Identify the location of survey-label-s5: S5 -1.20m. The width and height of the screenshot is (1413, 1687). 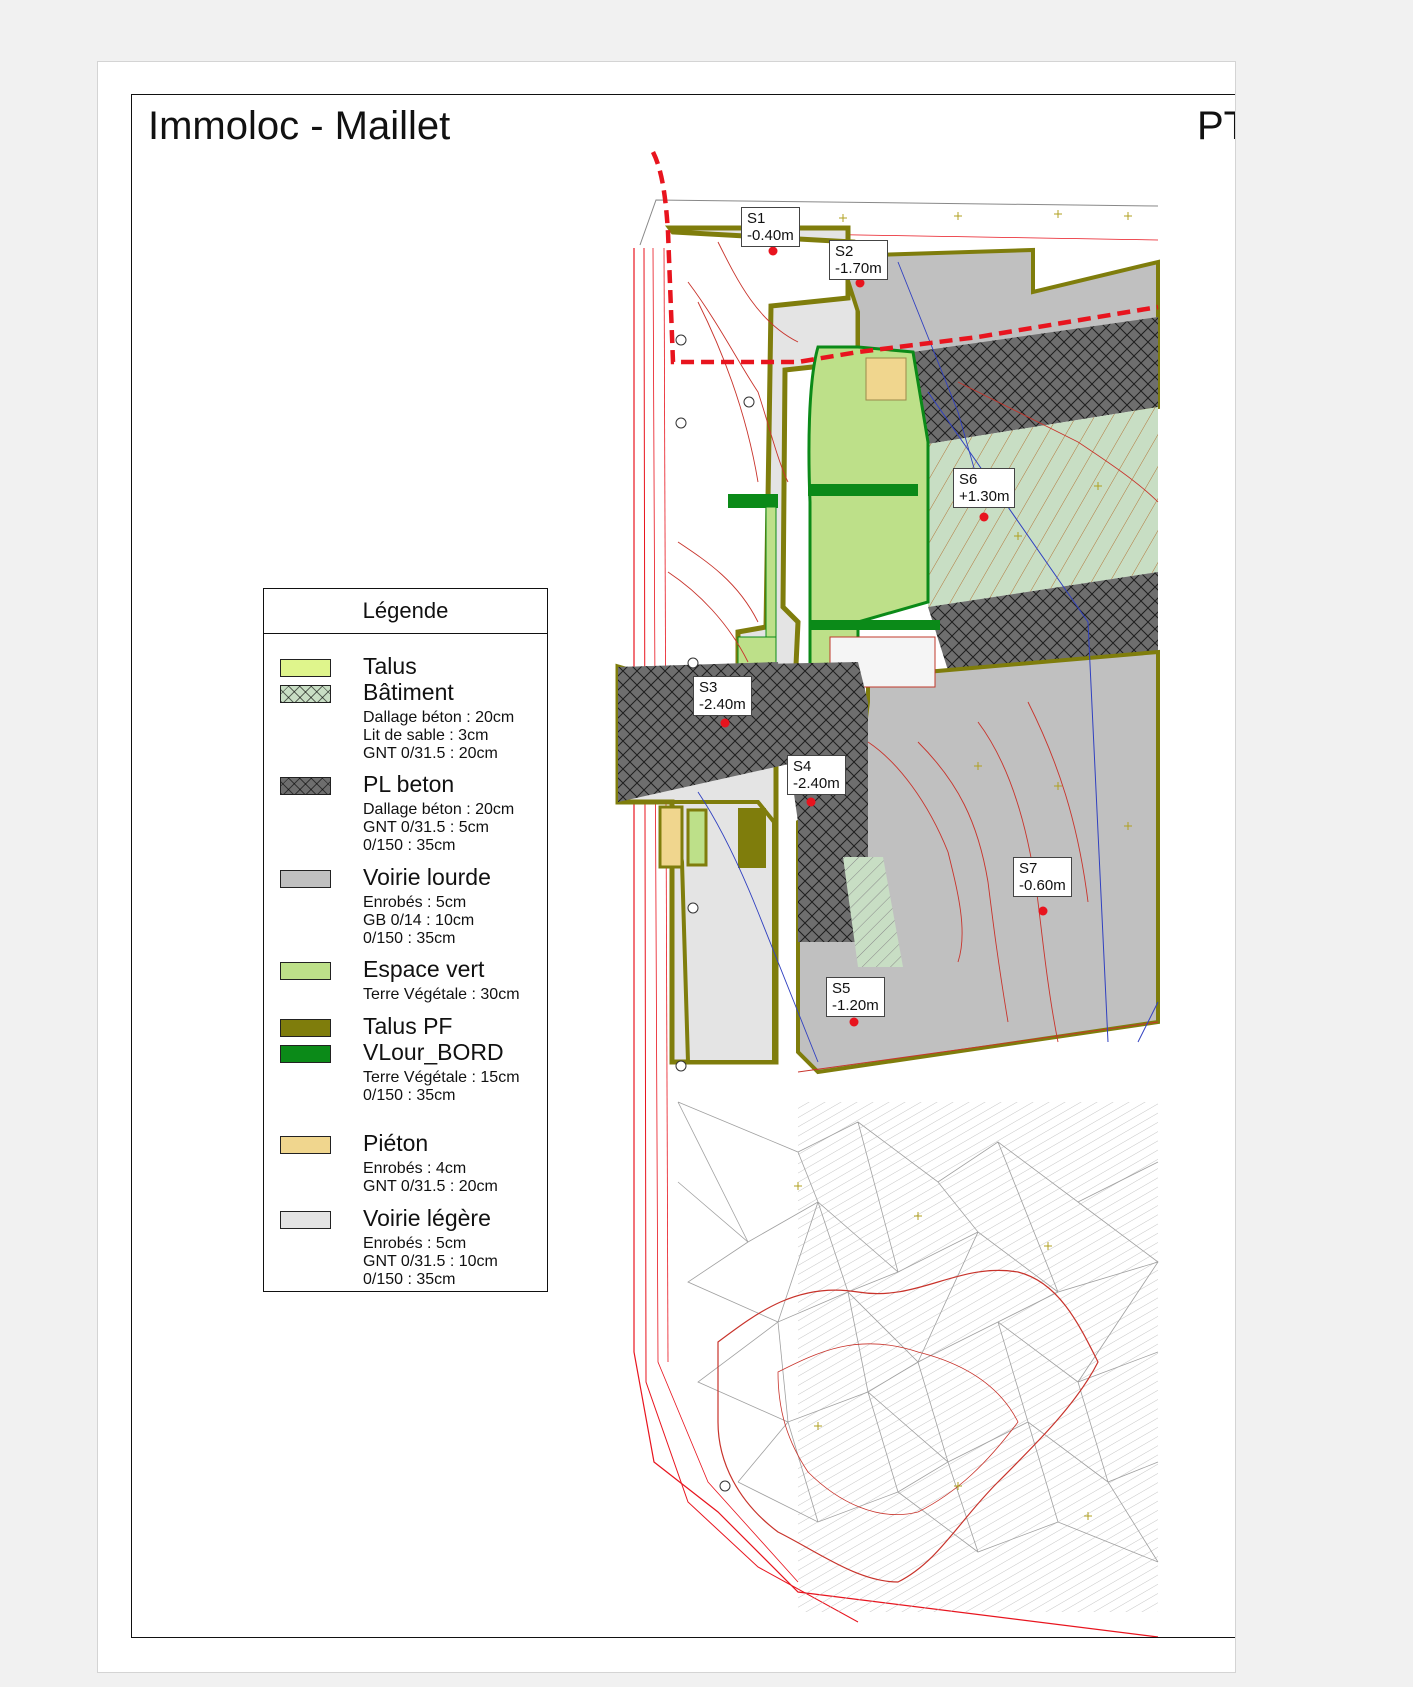
(855, 997).